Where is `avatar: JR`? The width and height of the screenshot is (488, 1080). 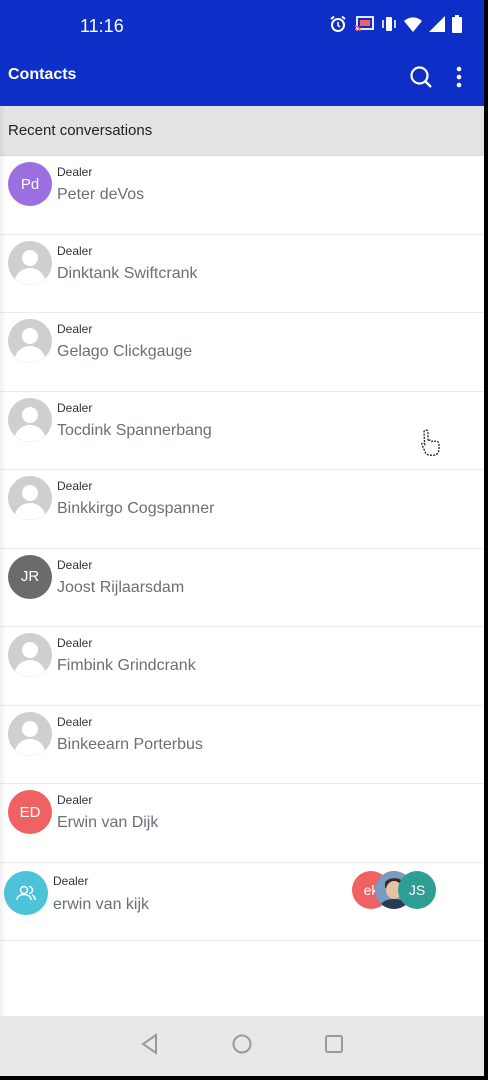 avatar: JR is located at coordinates (30, 576).